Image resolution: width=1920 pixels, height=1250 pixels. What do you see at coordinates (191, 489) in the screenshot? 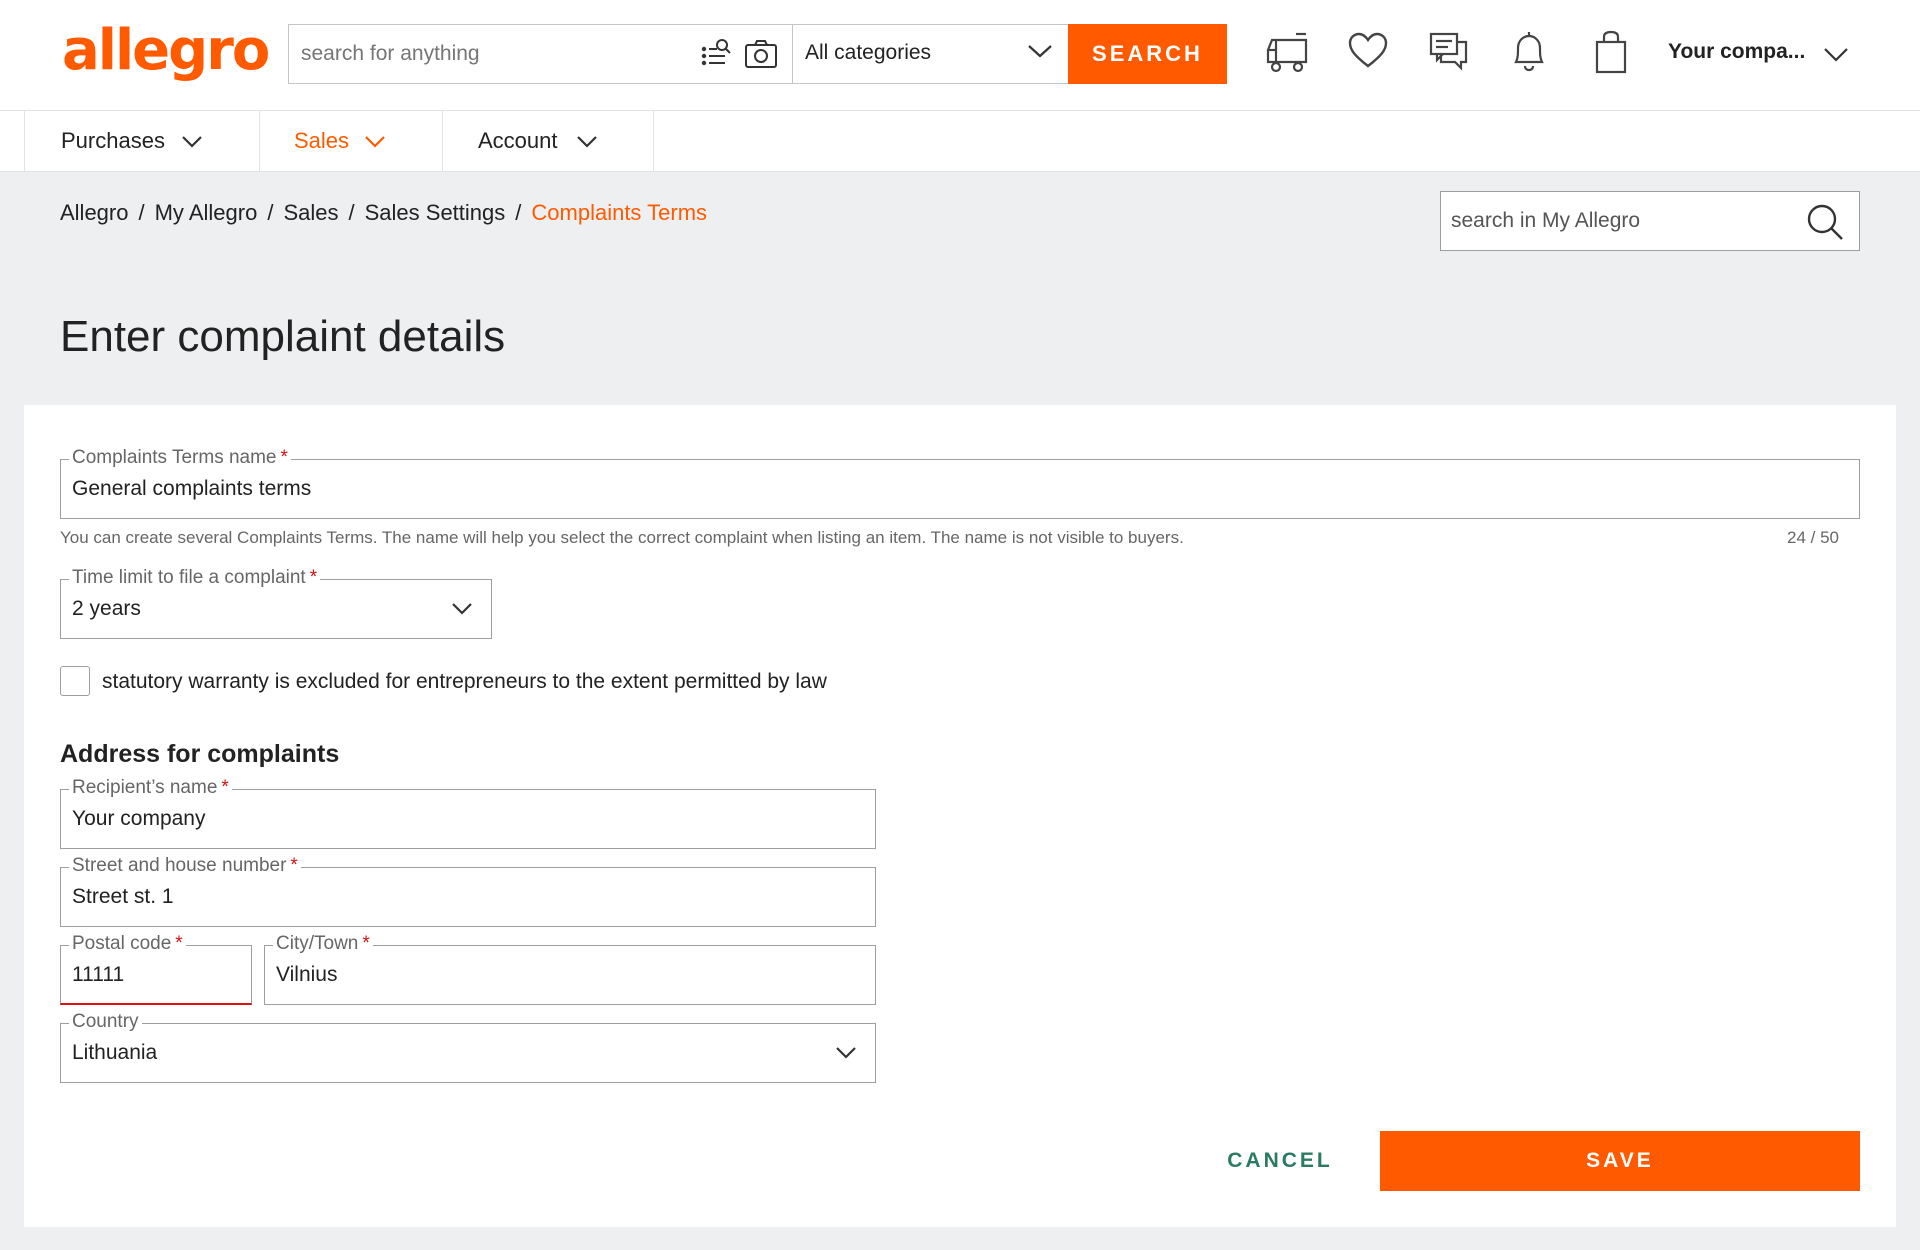
I see `terms-name-input: General complaints terms` at bounding box center [191, 489].